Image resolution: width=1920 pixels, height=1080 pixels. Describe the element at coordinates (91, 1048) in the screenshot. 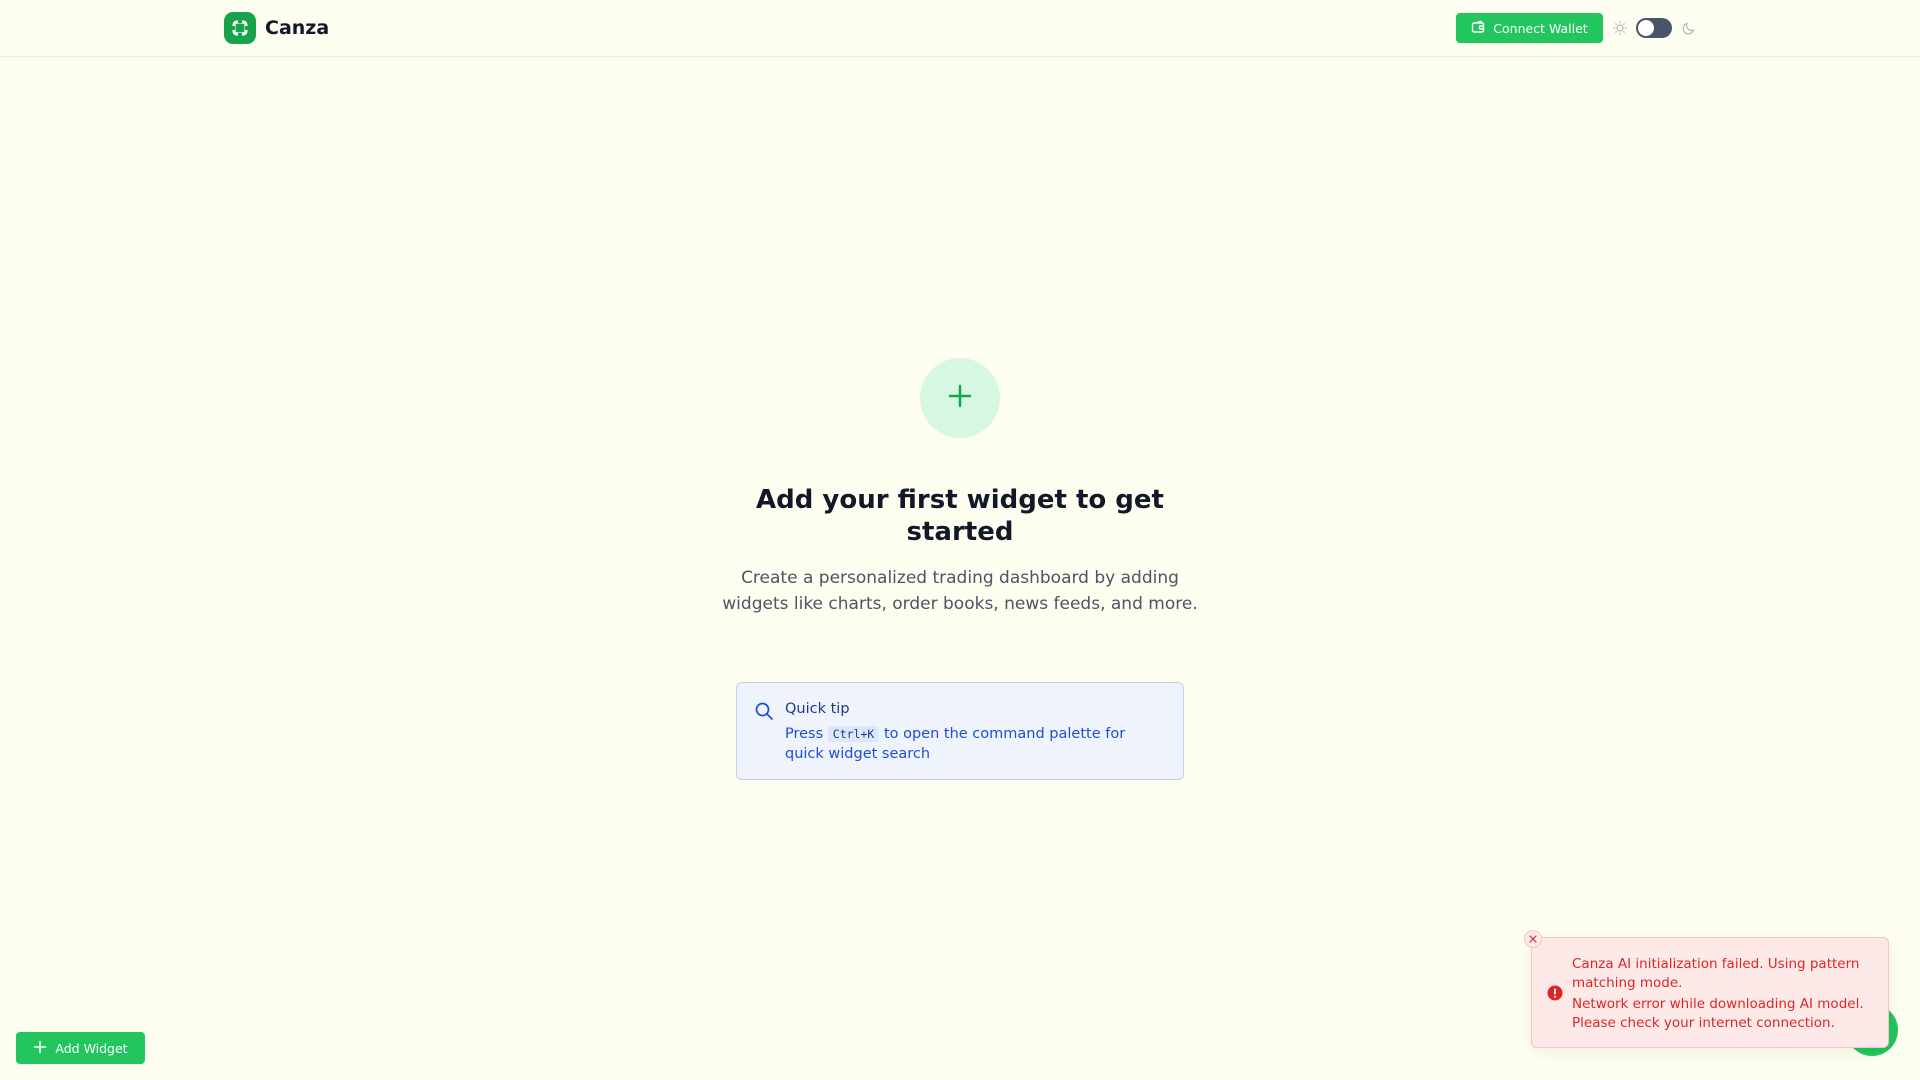

I see `add-widget-label: Add Widget` at that location.